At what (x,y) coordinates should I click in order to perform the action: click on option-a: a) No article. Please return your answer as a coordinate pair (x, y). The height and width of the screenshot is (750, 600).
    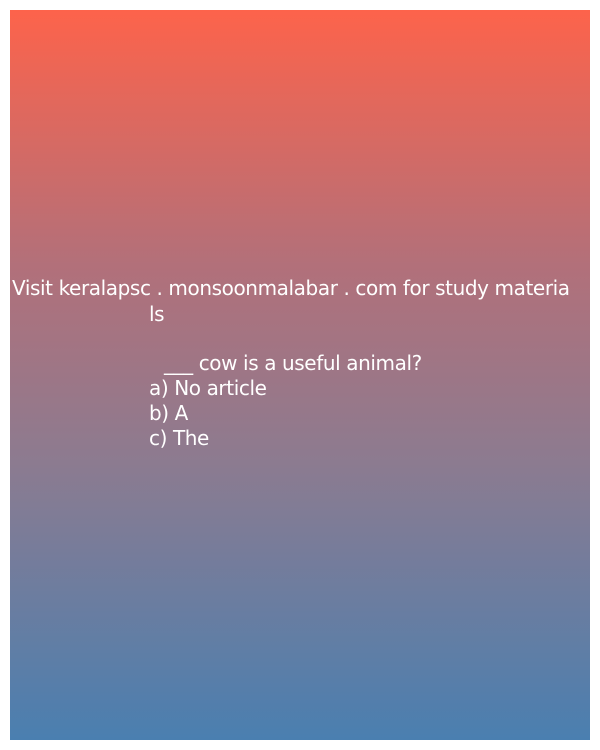
    Looking at the image, I should click on (208, 388).